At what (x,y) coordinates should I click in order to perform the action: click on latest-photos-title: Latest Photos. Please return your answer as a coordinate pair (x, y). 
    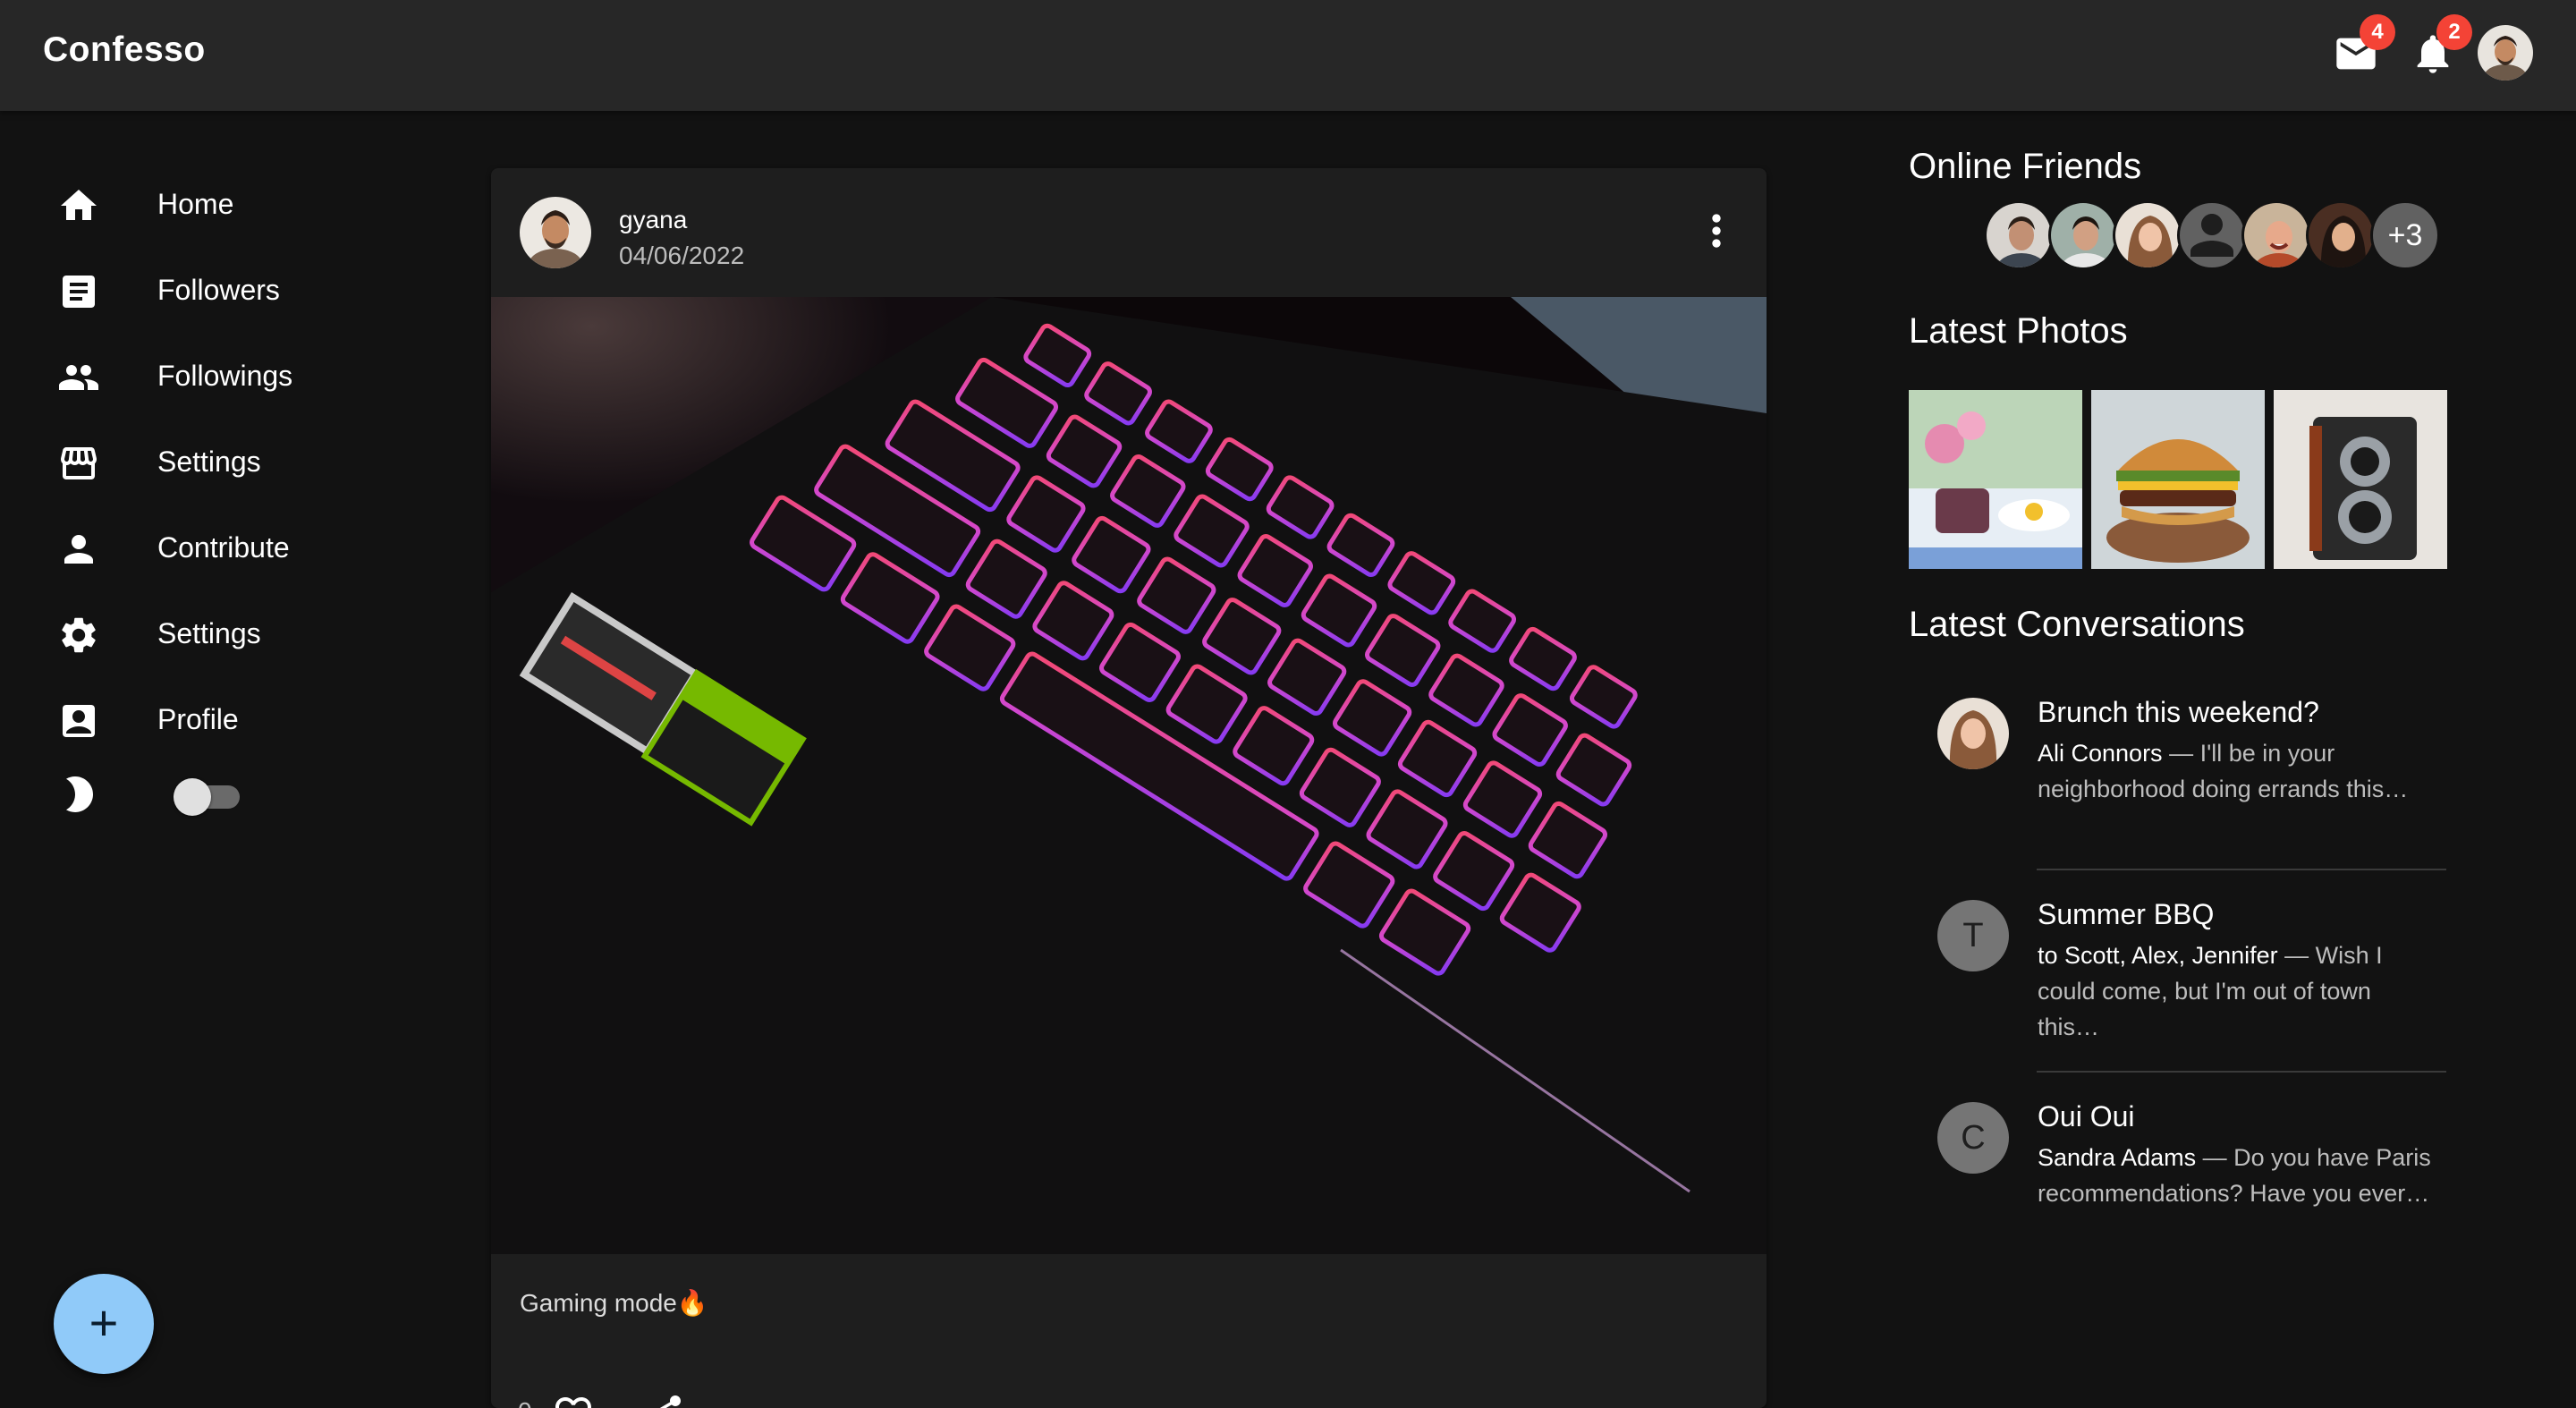
    Looking at the image, I should click on (2018, 331).